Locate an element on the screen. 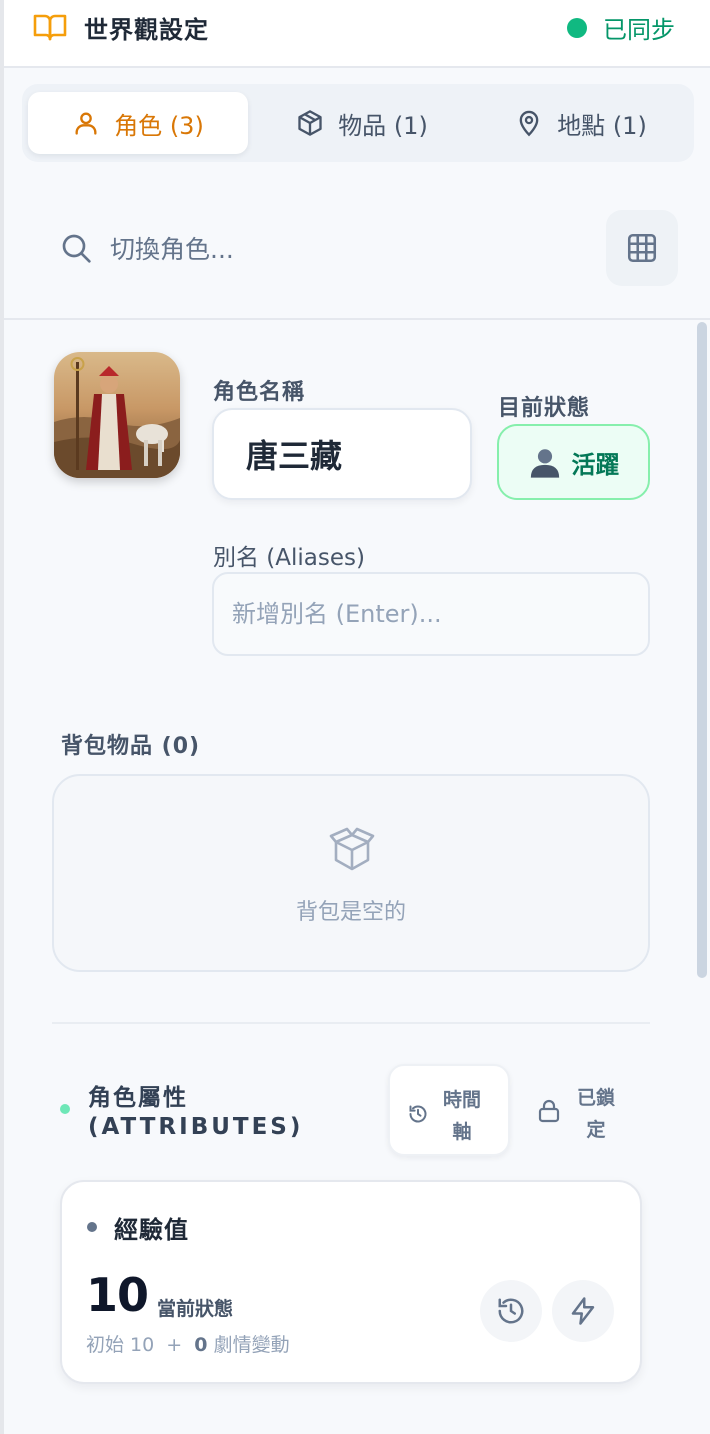 Image resolution: width=710 pixels, height=1434 pixels. lock-button: 已鎖定 is located at coordinates (583, 1110).